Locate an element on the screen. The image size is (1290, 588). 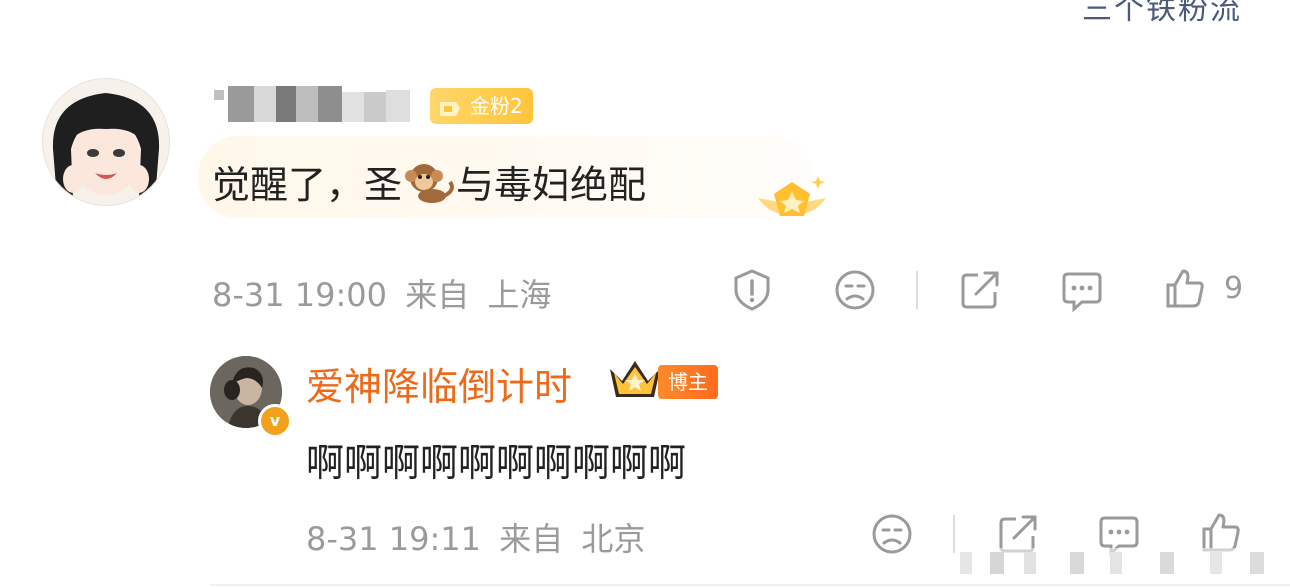
crown-icon is located at coordinates (635, 379).